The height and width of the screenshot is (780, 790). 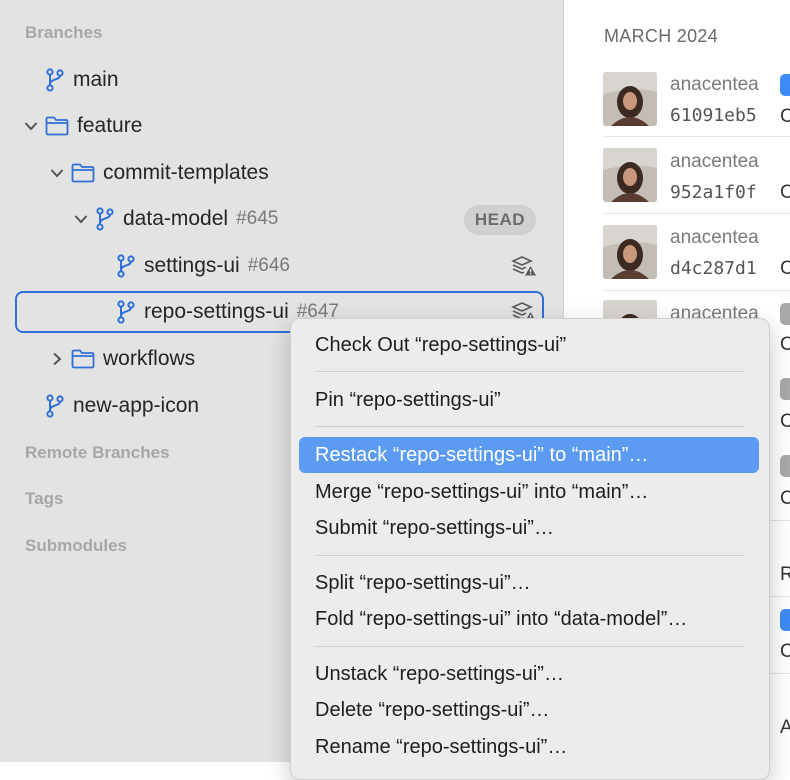 I want to click on head-badge: HEAD, so click(x=500, y=220).